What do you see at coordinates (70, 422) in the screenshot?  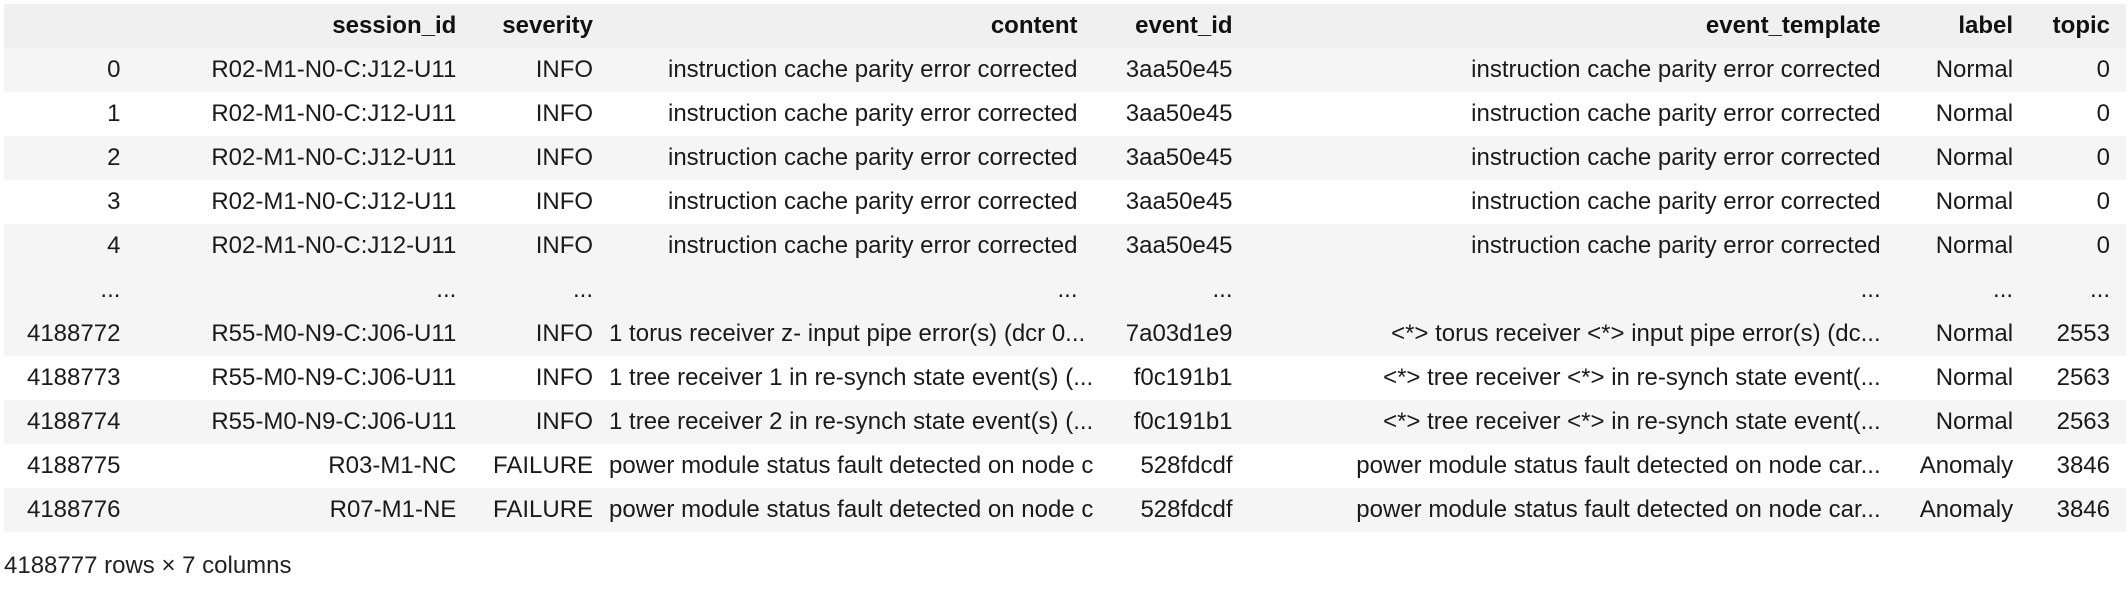 I see `row-index: 4188774` at bounding box center [70, 422].